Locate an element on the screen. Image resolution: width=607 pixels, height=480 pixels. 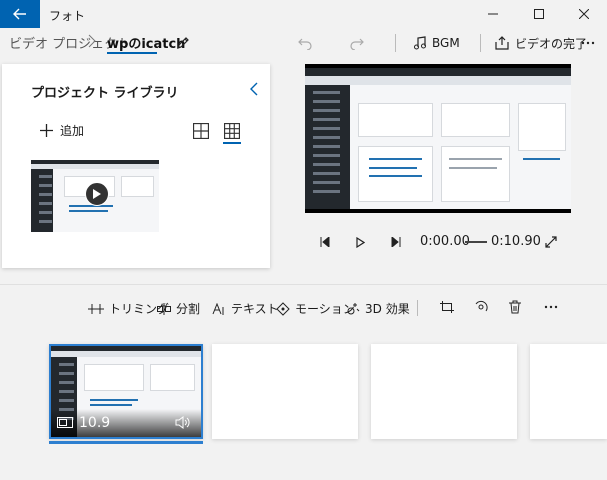
more-button is located at coordinates (588, 43).